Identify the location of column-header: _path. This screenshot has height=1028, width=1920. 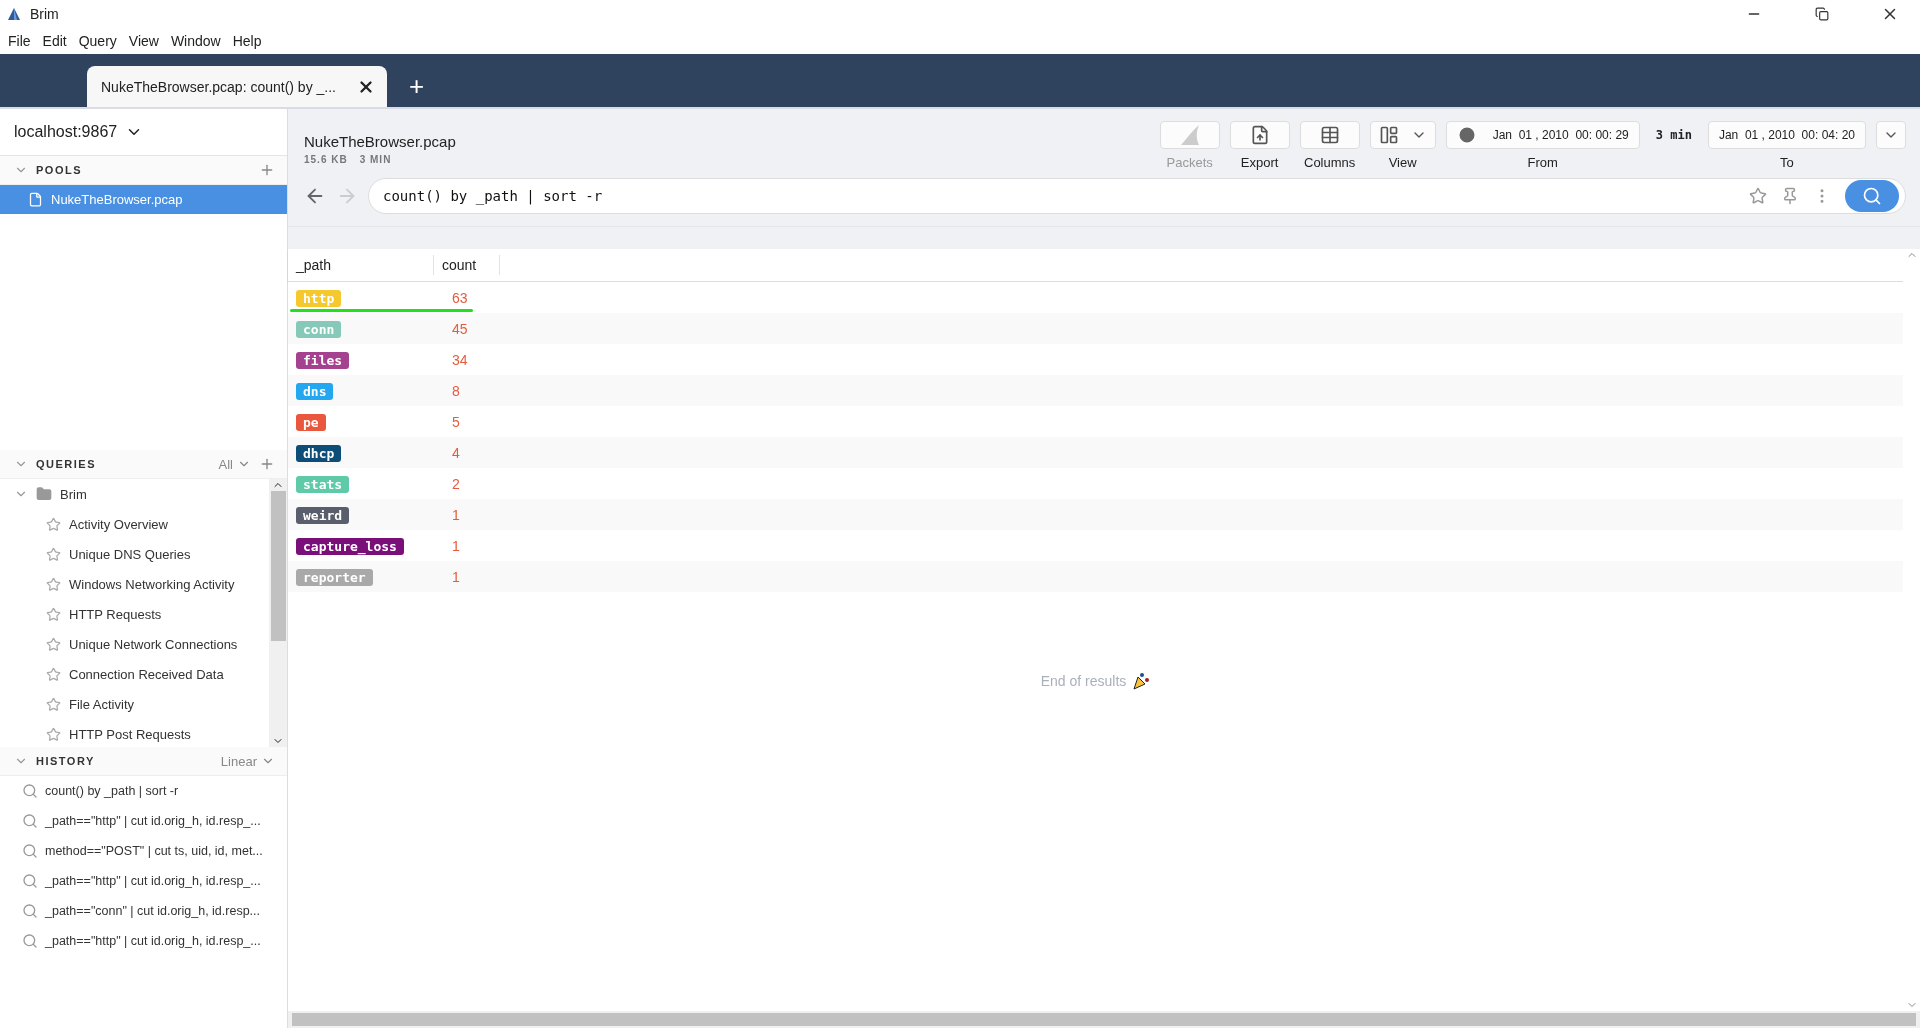
(361, 265).